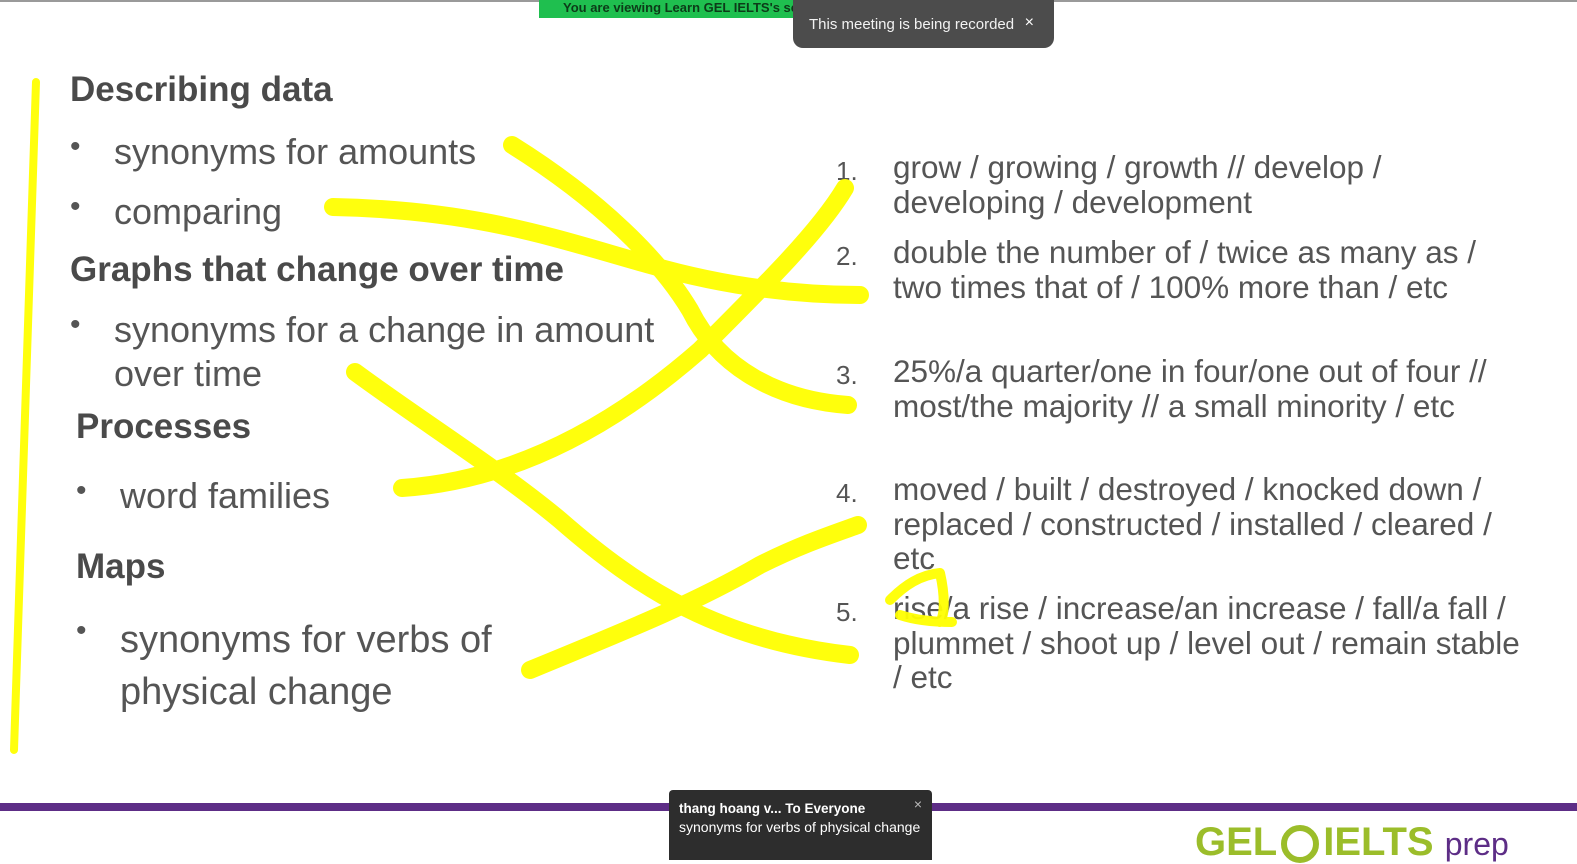  I want to click on item-number: 3., so click(847, 375).